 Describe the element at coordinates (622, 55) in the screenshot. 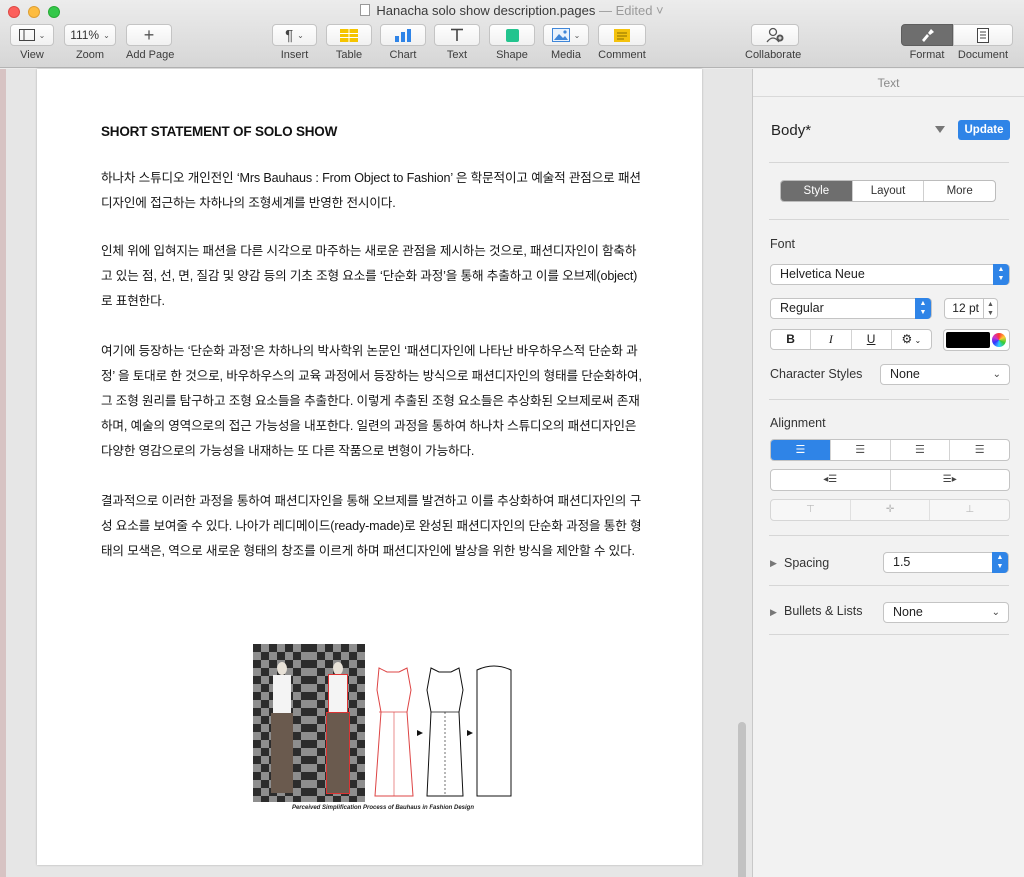

I see `comment-label: Comment` at that location.